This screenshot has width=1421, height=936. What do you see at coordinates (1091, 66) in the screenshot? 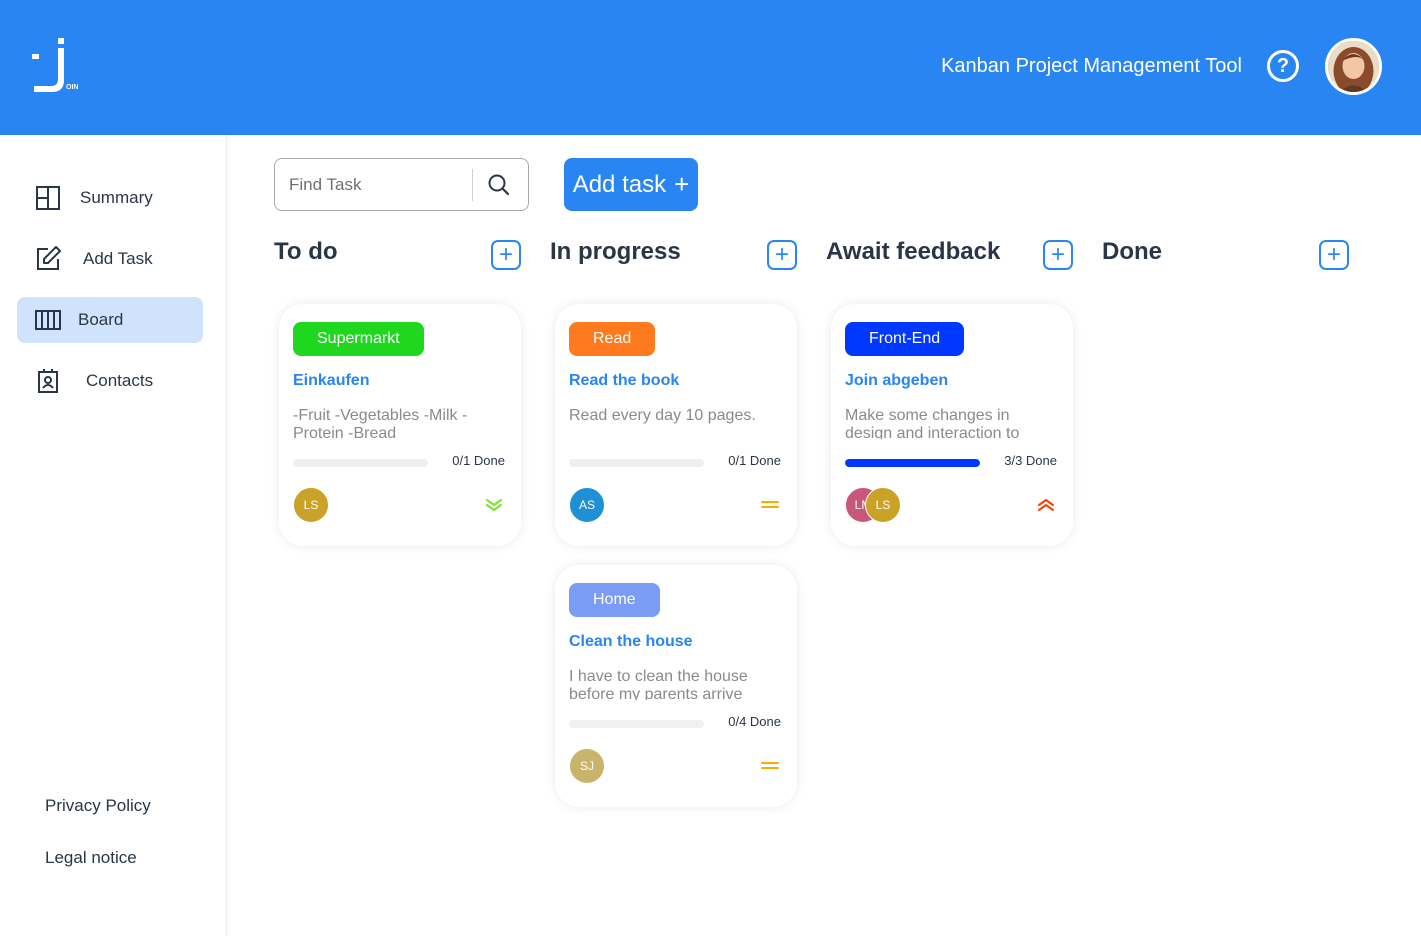
I see `app-title: Kanban Project Management Tool` at bounding box center [1091, 66].